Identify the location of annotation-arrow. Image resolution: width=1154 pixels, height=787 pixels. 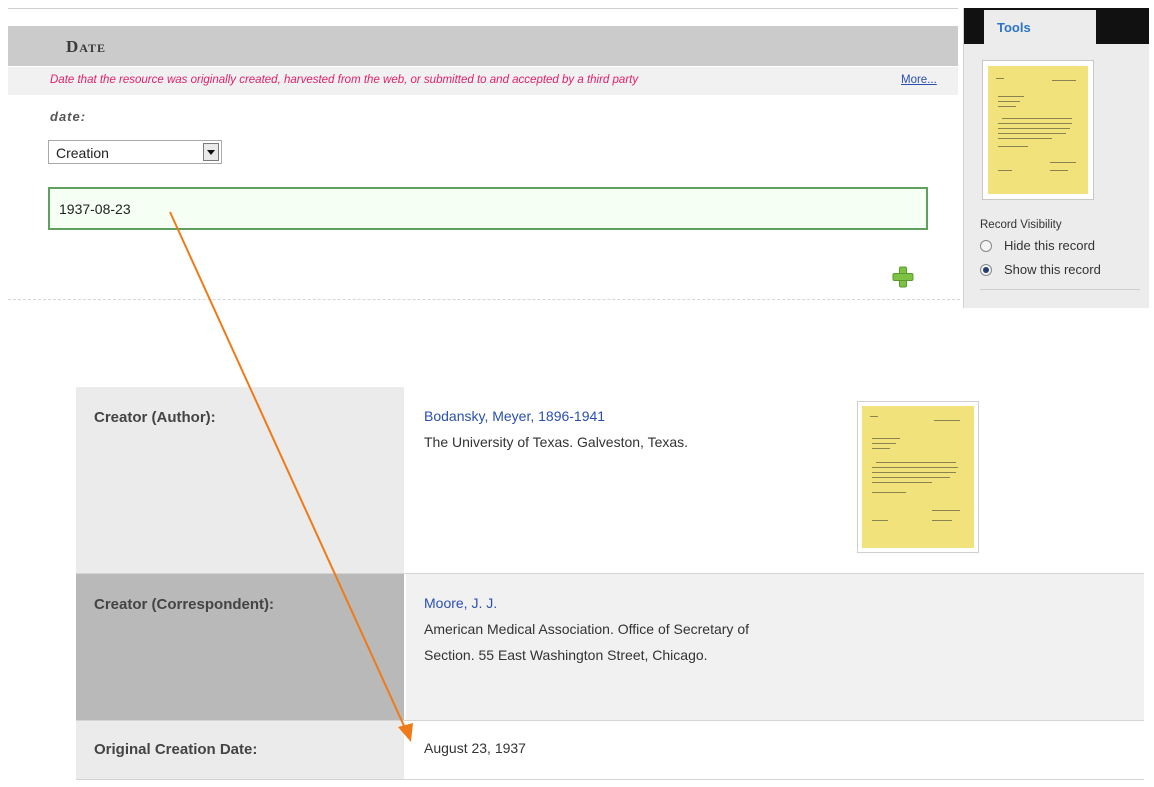
(291, 476).